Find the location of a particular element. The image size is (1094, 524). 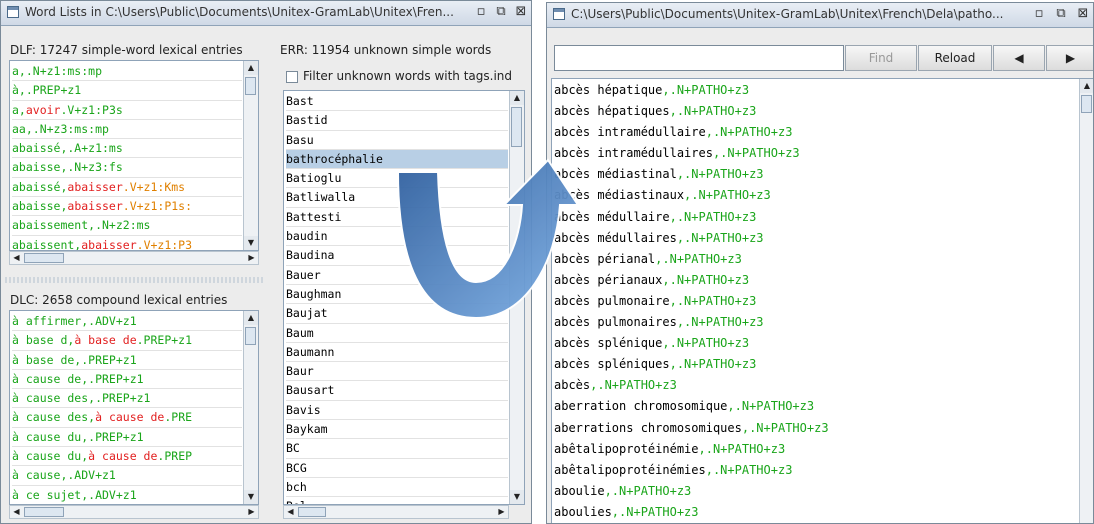

list-item: abaissé,abaisser.V+z1:Kms is located at coordinates (127, 188).